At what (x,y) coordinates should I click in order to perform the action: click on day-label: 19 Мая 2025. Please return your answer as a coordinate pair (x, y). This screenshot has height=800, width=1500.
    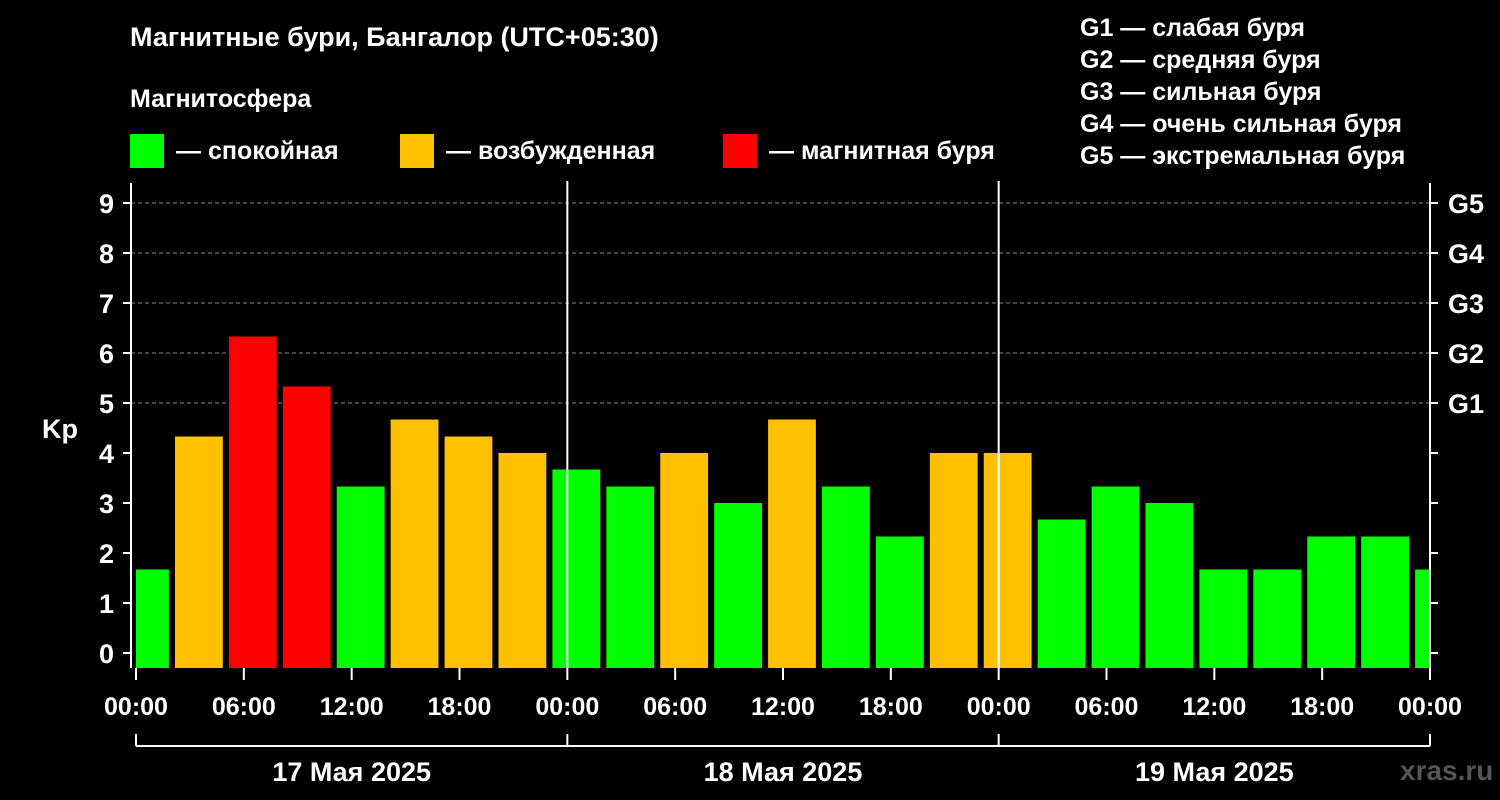
    Looking at the image, I should click on (1214, 772).